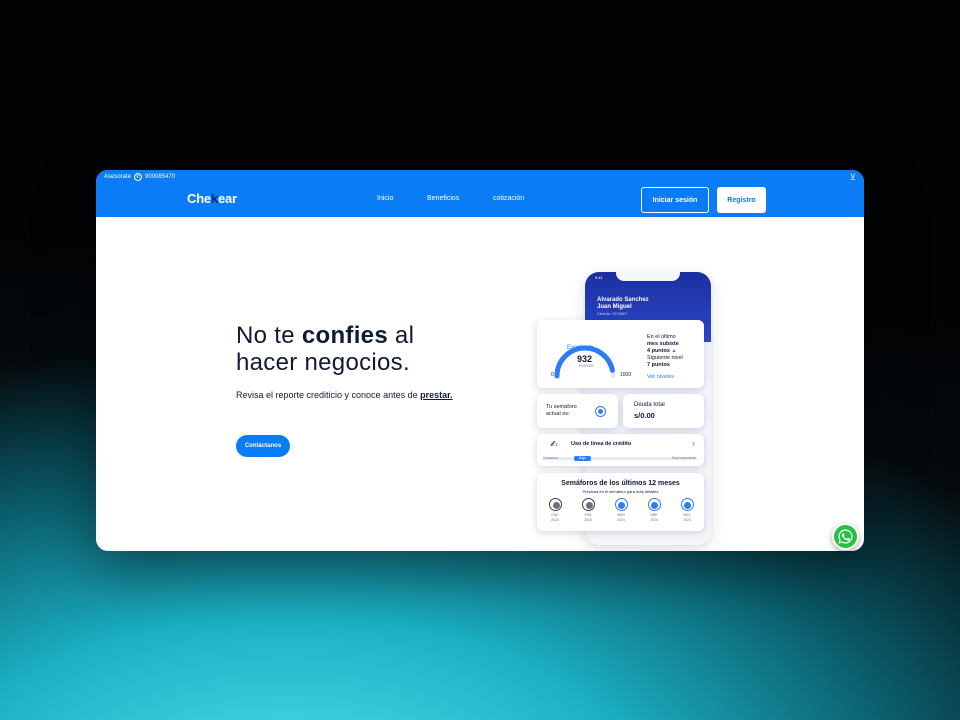 The height and width of the screenshot is (720, 960). What do you see at coordinates (436, 395) in the screenshot?
I see `hero-subtitle-emphasis: prestar.` at bounding box center [436, 395].